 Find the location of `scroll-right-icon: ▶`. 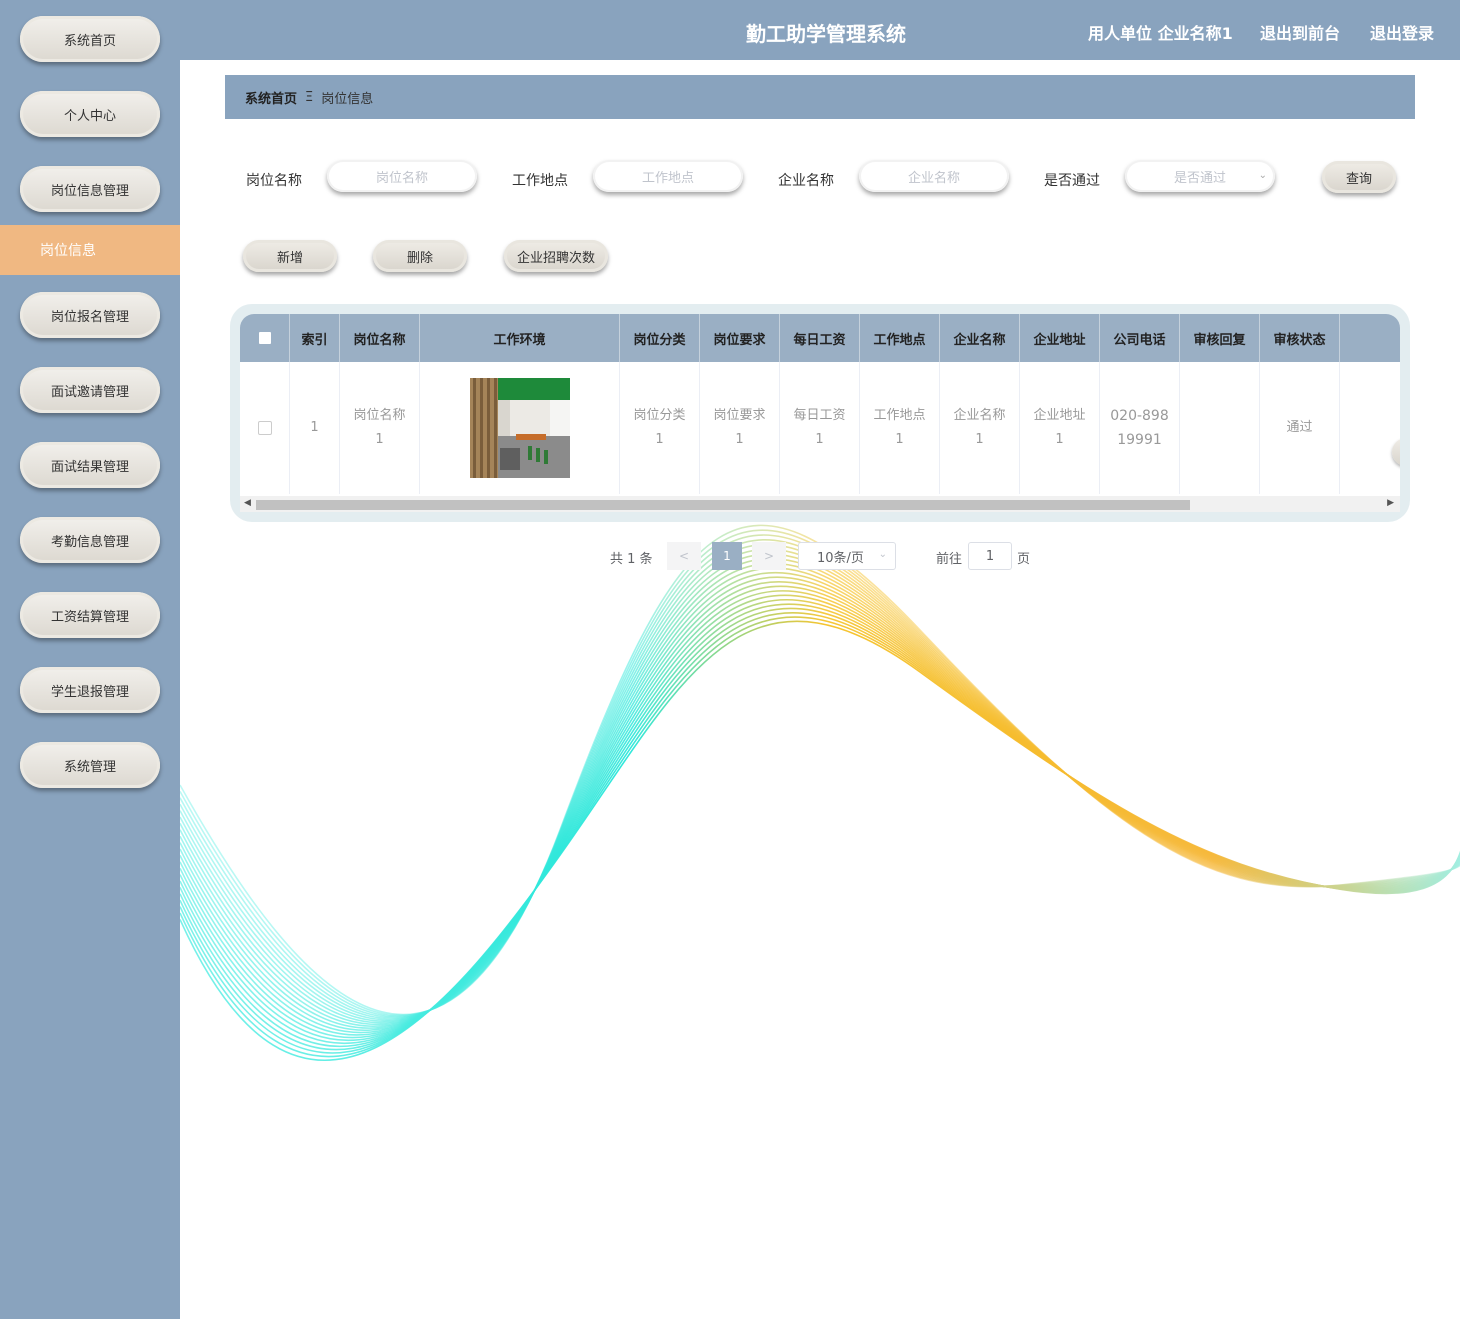

scroll-right-icon: ▶ is located at coordinates (1390, 503).